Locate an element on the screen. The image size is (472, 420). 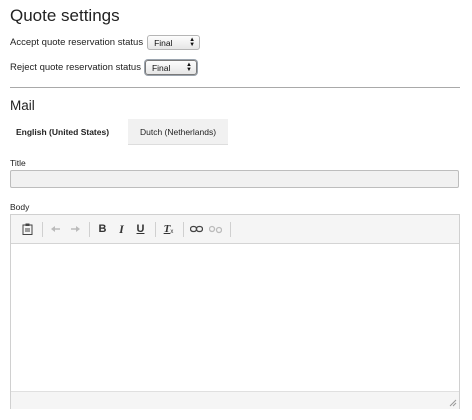
bold-icon: B is located at coordinates (102, 229).